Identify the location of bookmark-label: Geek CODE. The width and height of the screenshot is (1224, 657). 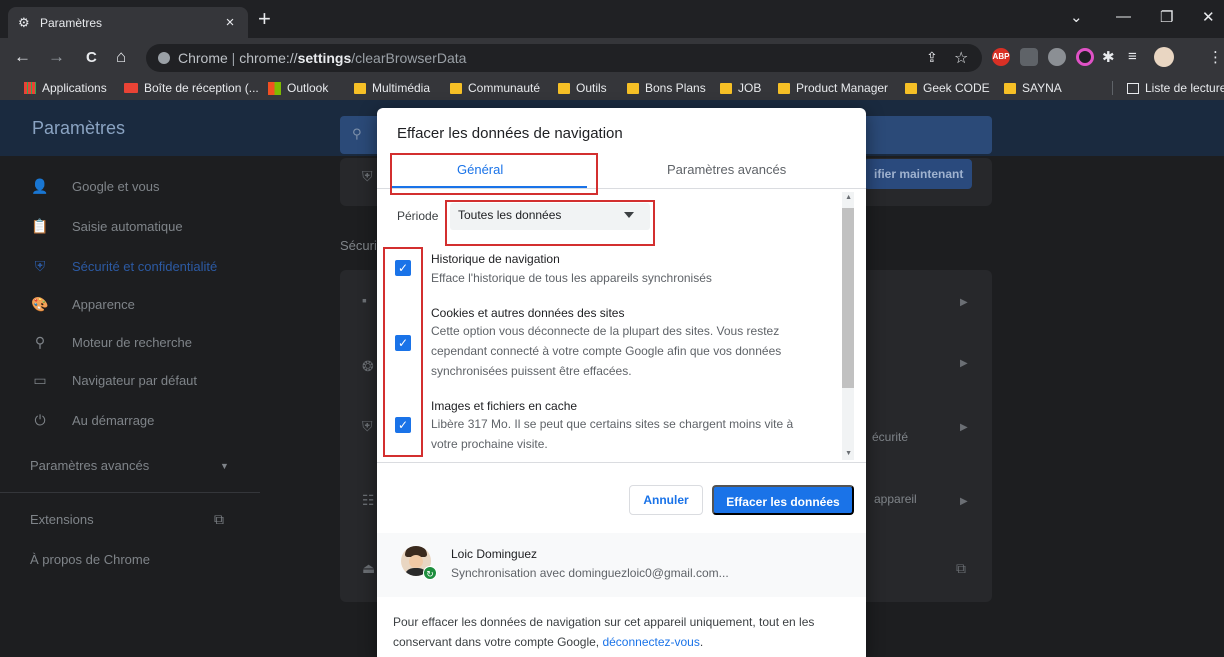
(956, 88).